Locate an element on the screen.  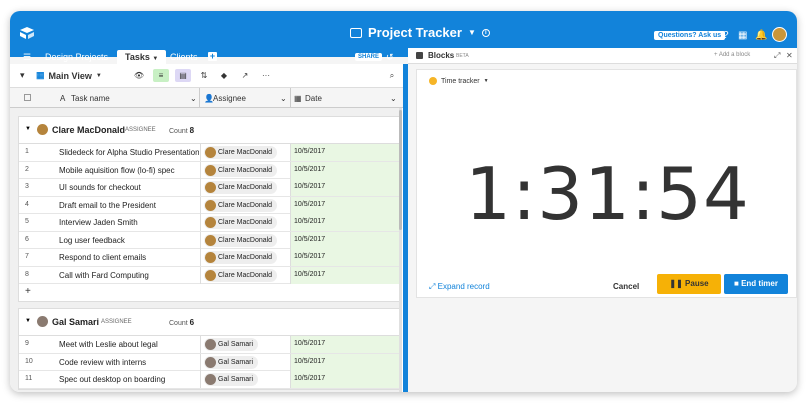
row-number: 7 is located at coordinates (27, 256).